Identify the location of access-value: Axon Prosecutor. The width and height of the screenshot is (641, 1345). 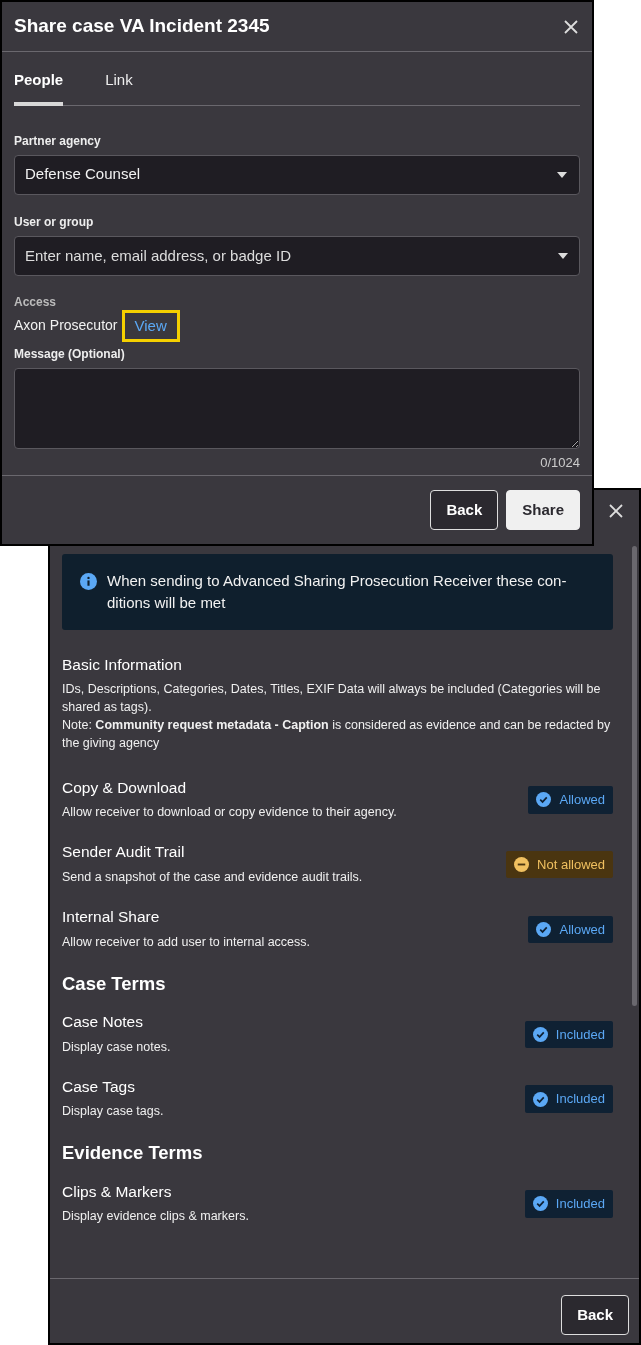
(66, 326).